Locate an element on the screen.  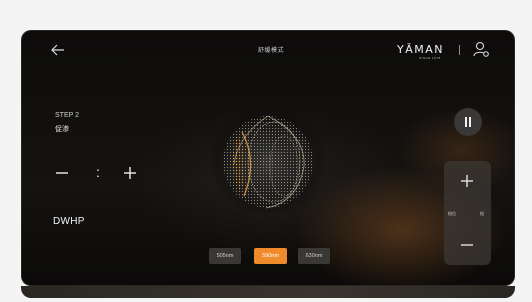
step-name: 促渗 is located at coordinates (62, 129).